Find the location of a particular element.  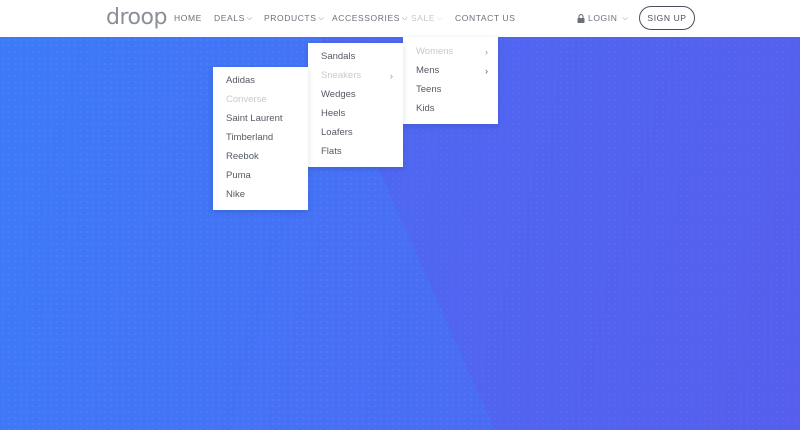

menu-item-label: Wedges is located at coordinates (338, 94).